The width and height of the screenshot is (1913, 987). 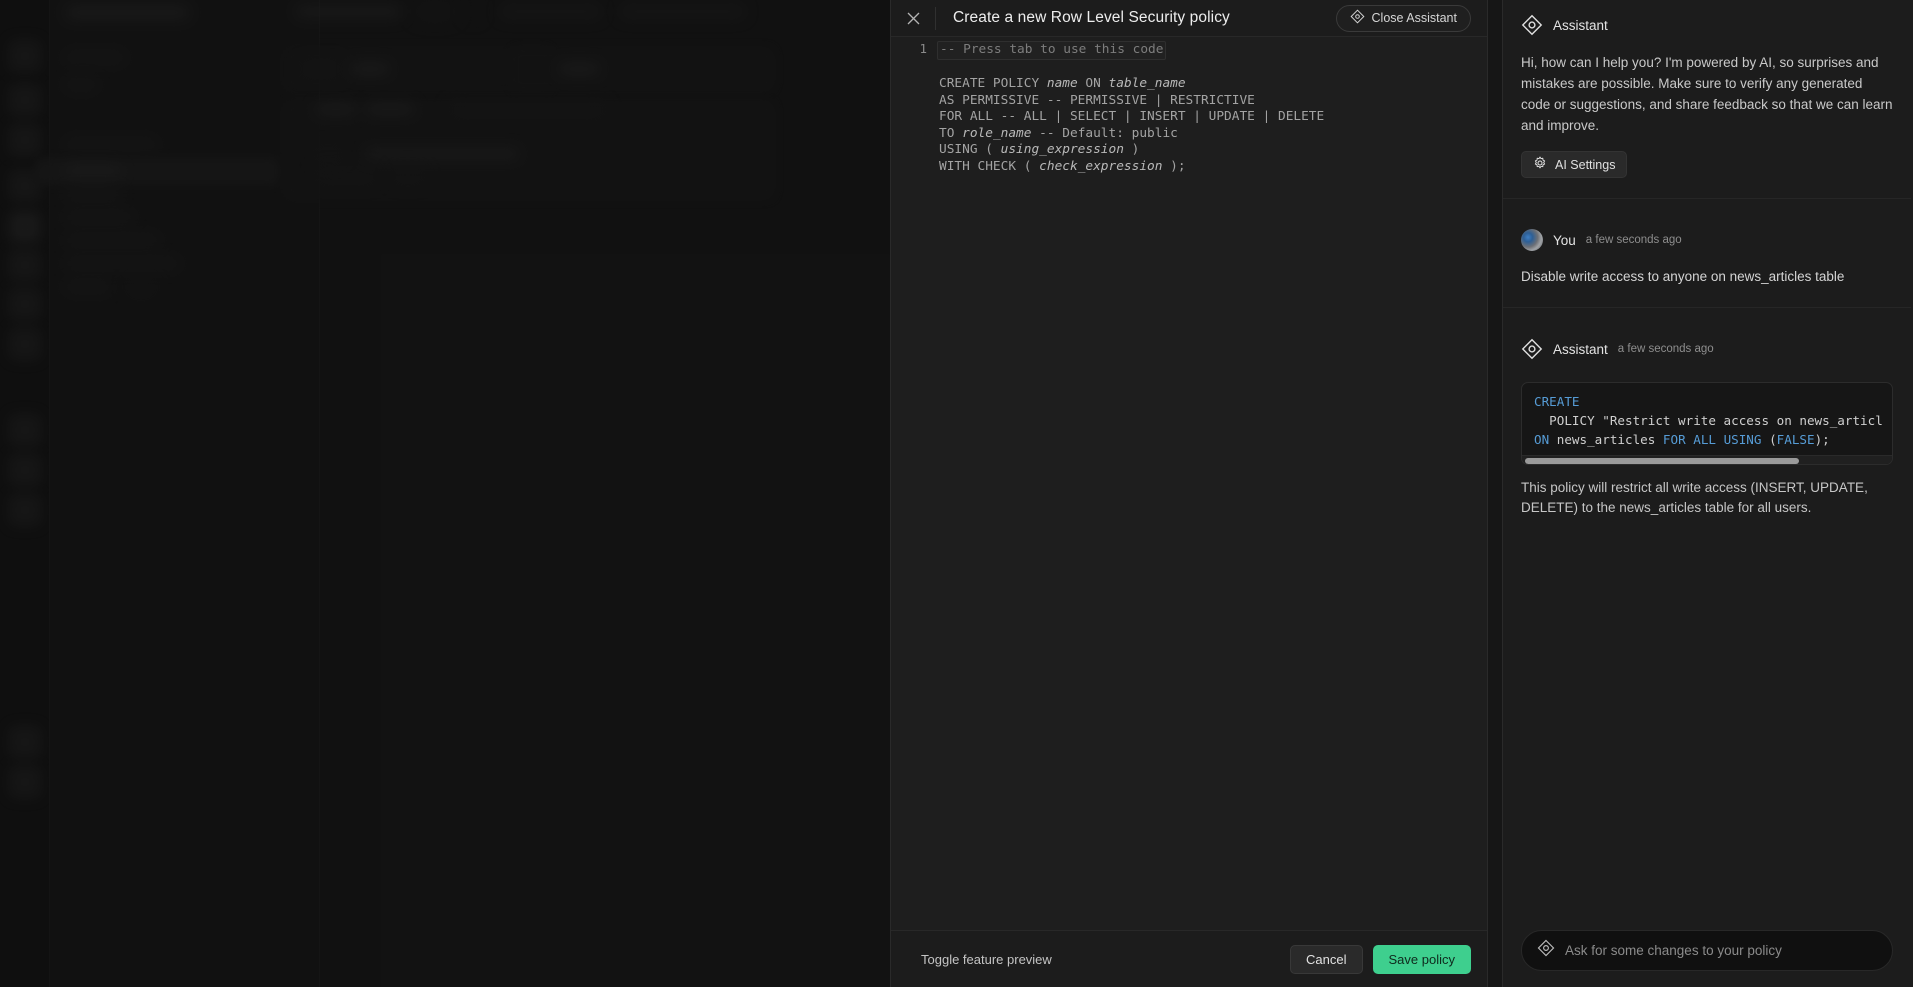 I want to click on assistant-message-header: Assistant a few seconds ago, so click(x=1707, y=349).